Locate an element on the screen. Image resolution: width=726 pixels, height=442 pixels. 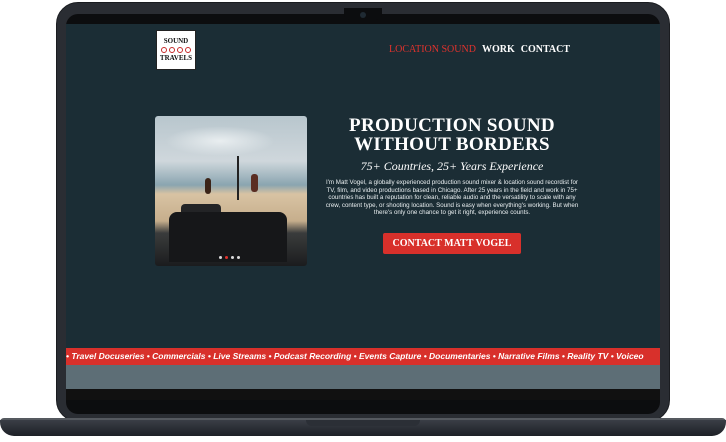
nav-work: WORK is located at coordinates (498, 49).